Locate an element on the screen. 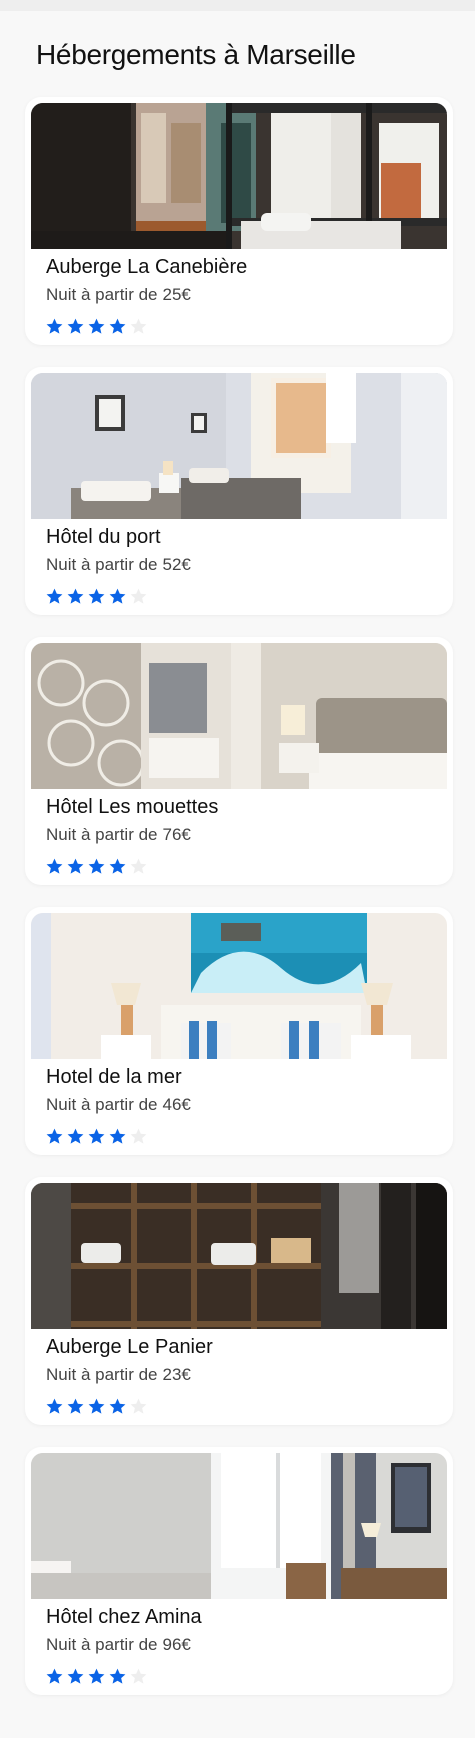  hotel-name: Hotel de la mer is located at coordinates (114, 1077).